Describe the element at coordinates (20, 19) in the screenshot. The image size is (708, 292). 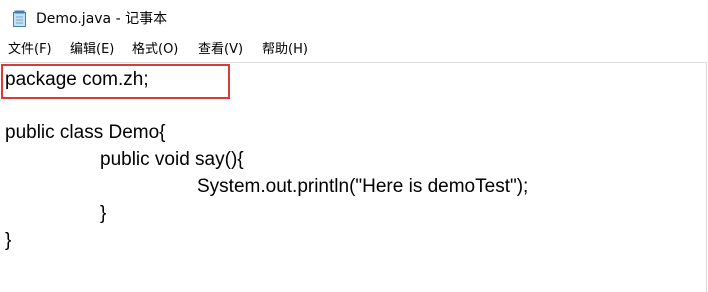
I see `notepad-icon` at that location.